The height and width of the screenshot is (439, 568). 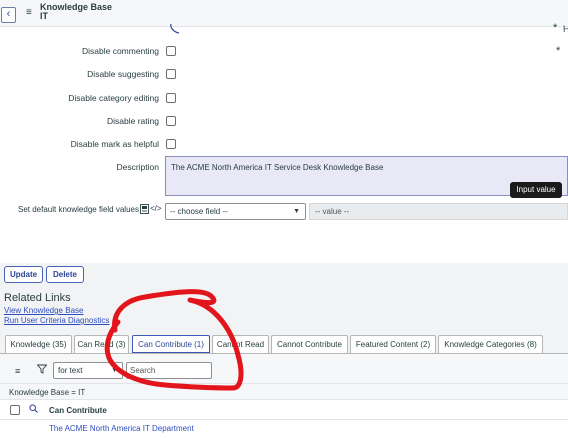 I want to click on select-all-checkbox, so click(x=15, y=410).